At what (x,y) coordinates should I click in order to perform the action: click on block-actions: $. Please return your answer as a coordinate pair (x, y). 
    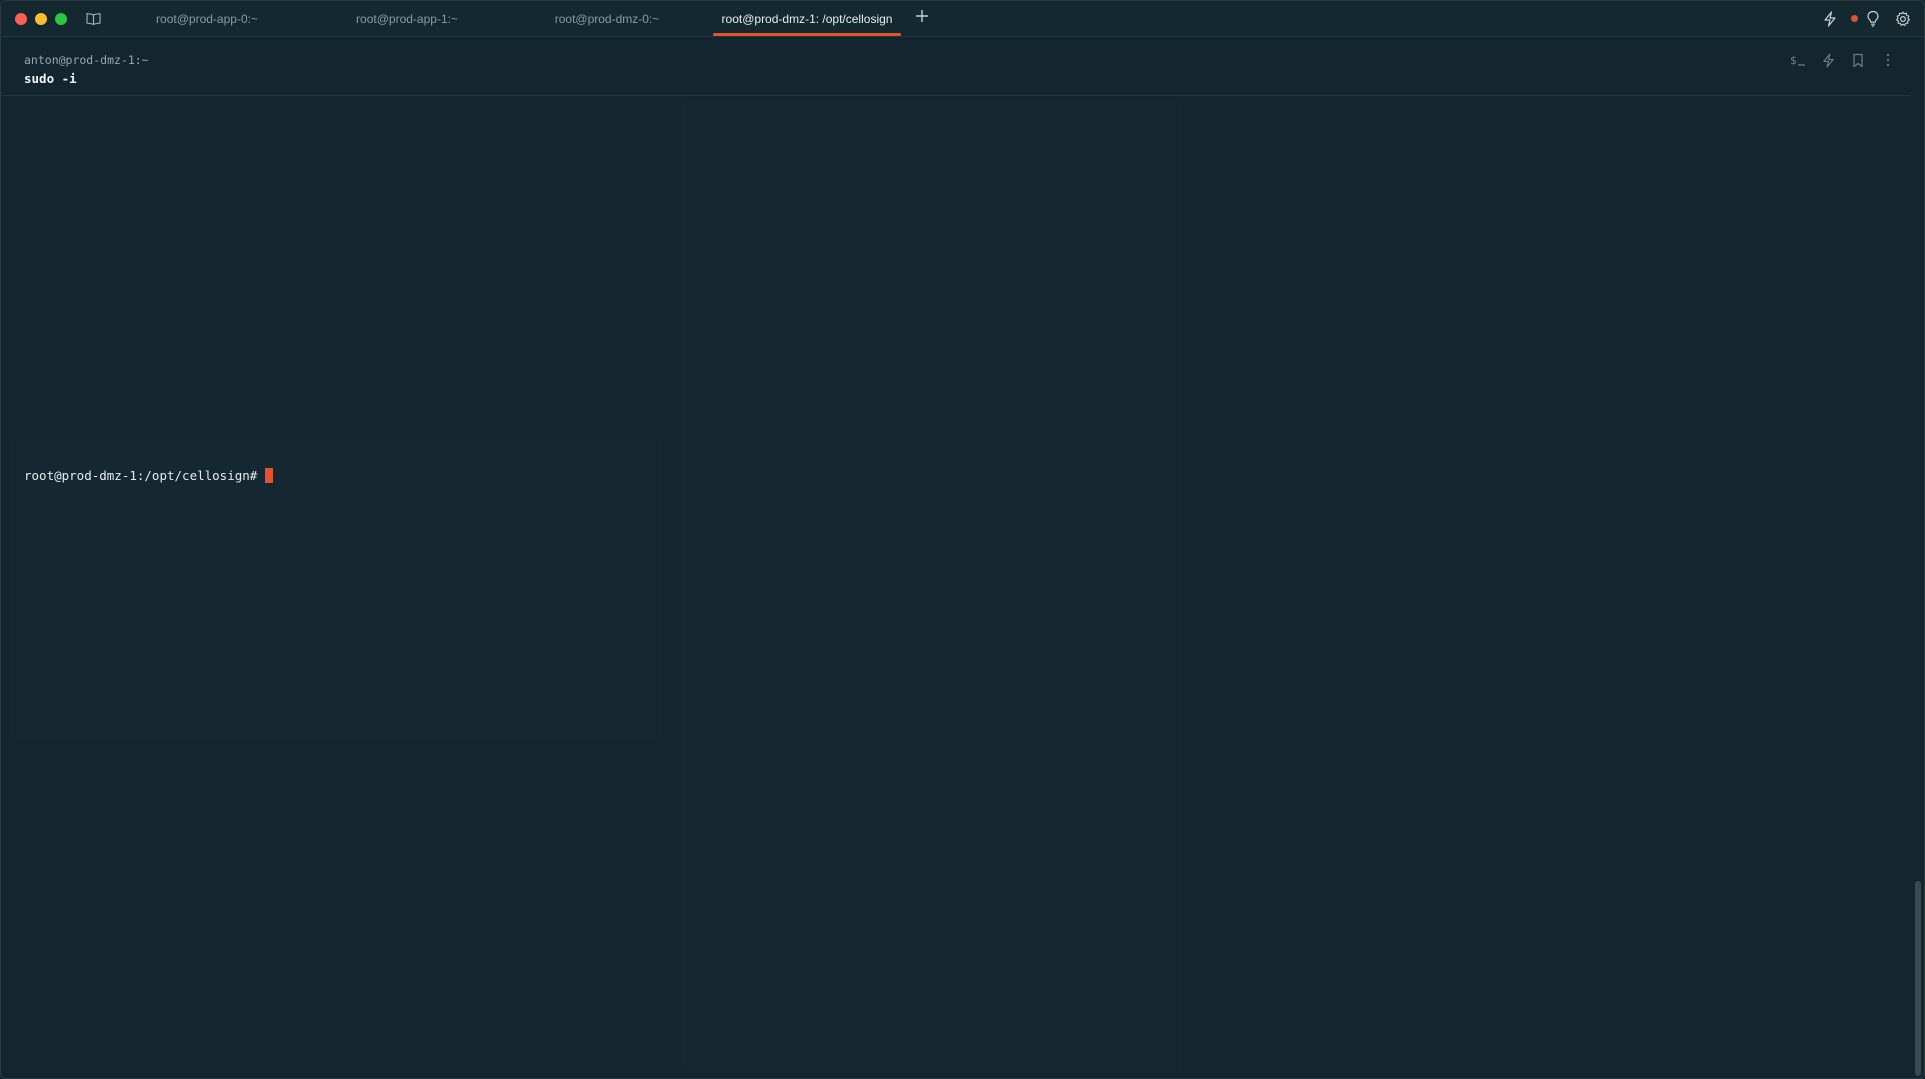
    Looking at the image, I should click on (1843, 60).